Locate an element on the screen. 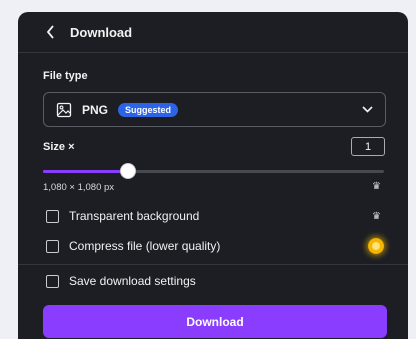 The height and width of the screenshot is (339, 416). back-button is located at coordinates (50, 32).